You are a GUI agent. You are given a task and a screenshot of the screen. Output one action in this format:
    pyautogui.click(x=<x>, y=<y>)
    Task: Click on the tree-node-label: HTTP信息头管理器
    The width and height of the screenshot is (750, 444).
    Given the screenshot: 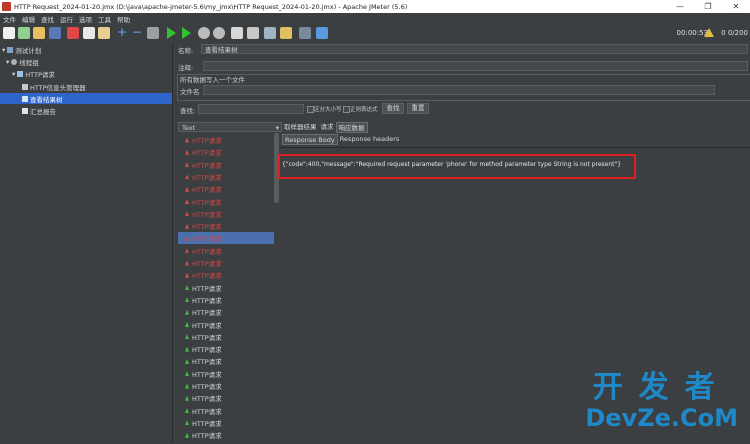 What is the action you would take?
    pyautogui.click(x=58, y=87)
    